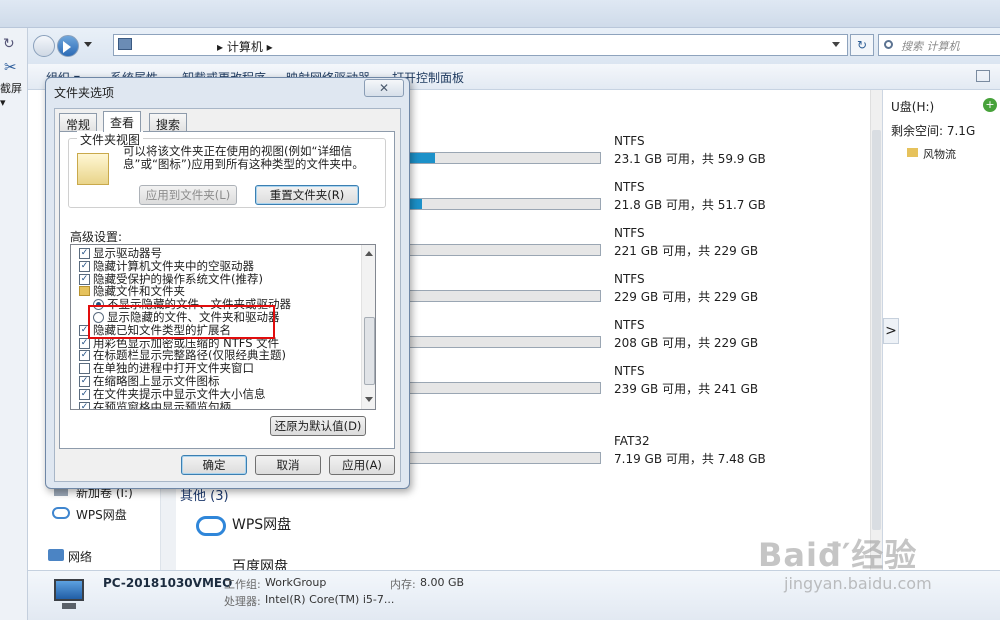 Image resolution: width=1000 pixels, height=620 pixels. Describe the element at coordinates (891, 331) in the screenshot. I see `expand-arrow-button: >` at that location.